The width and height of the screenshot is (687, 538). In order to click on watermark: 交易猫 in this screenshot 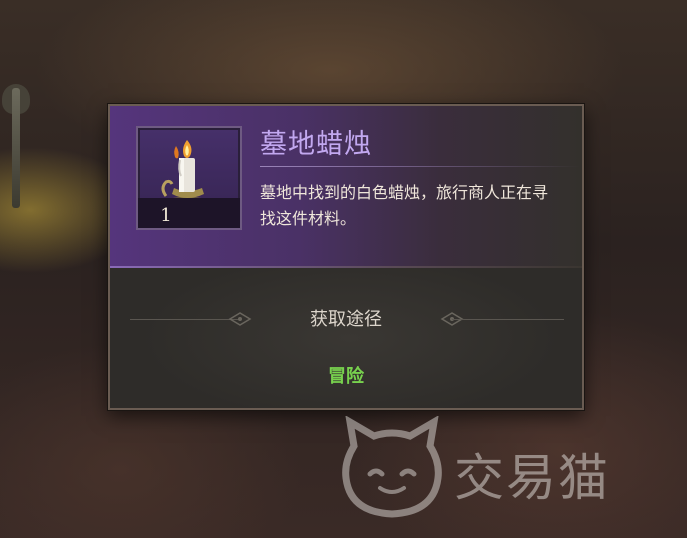, I will do `click(501, 471)`.